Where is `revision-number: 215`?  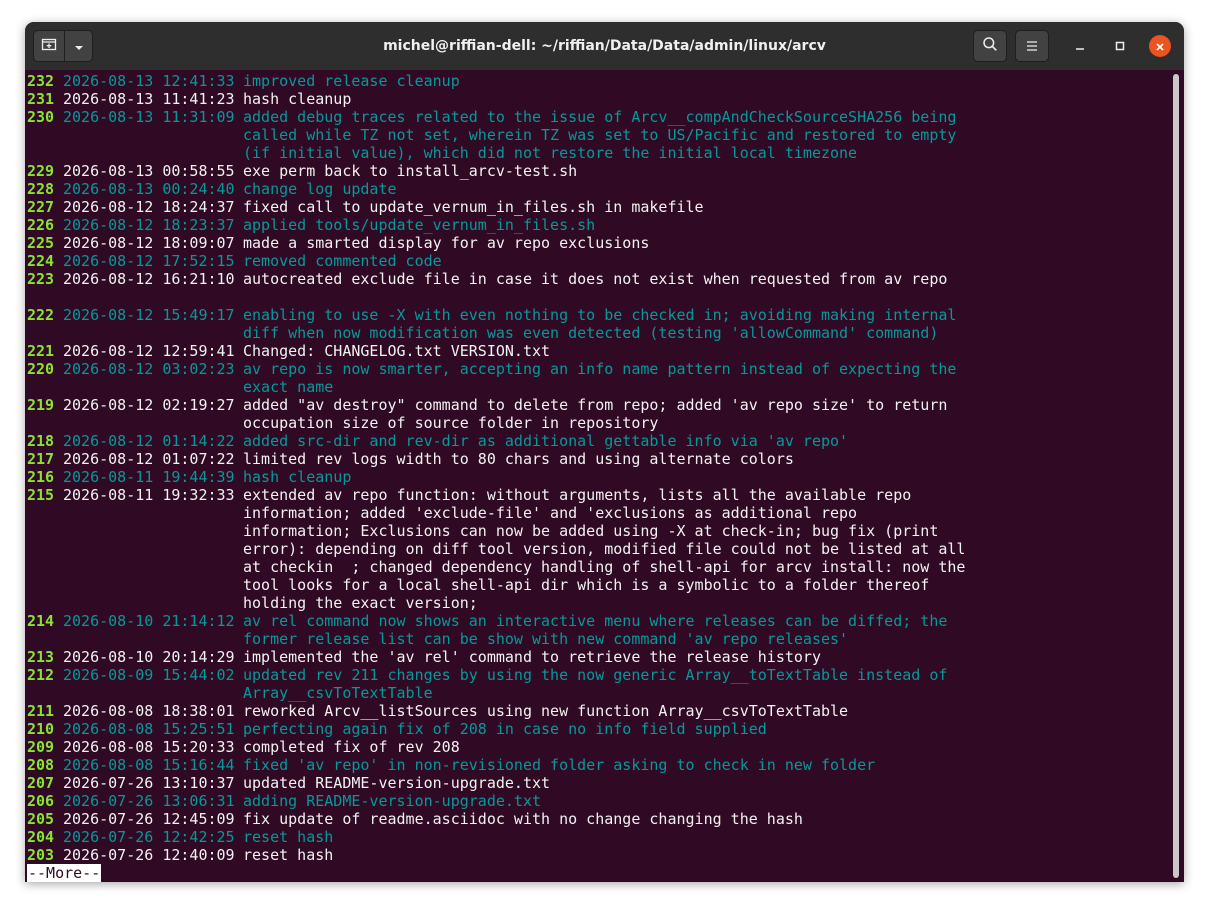
revision-number: 215 is located at coordinates (41, 495).